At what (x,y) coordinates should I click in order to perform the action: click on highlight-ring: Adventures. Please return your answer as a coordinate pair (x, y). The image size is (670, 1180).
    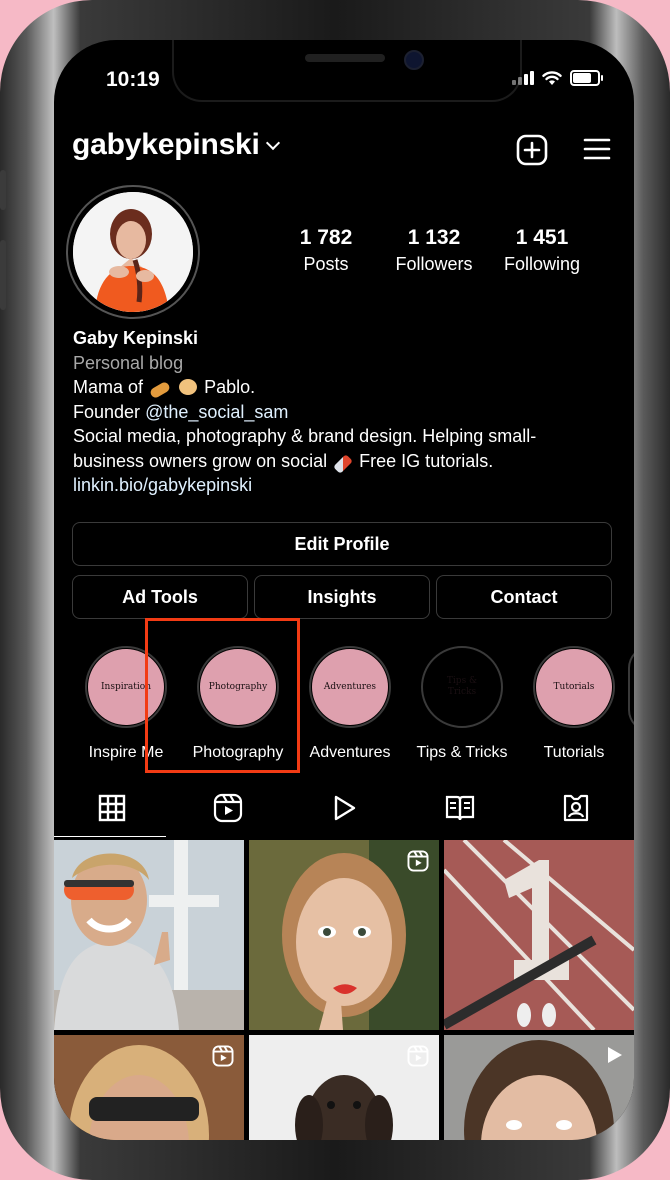
    Looking at the image, I should click on (350, 687).